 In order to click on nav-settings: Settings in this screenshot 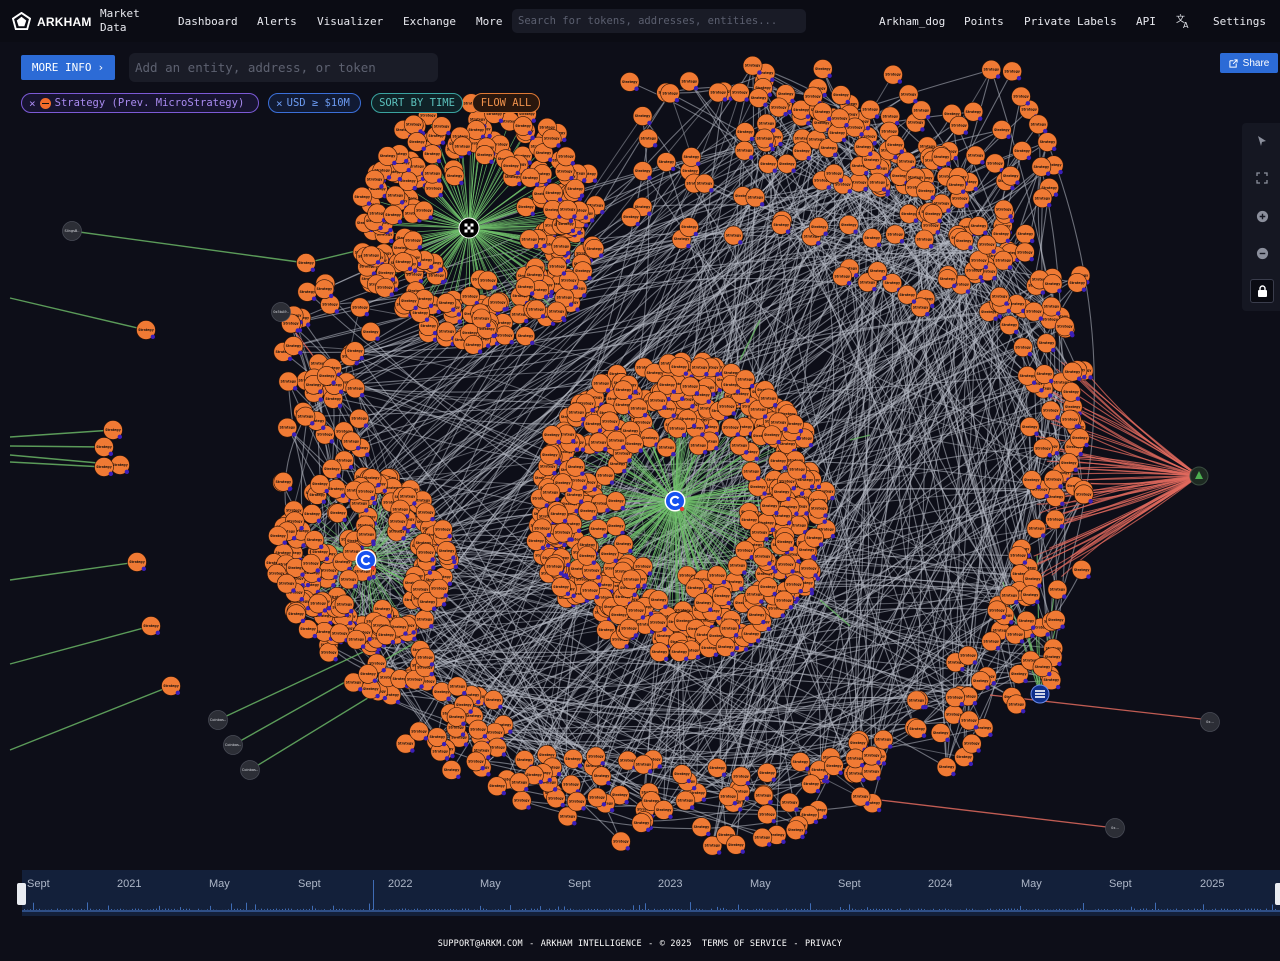, I will do `click(1239, 21)`.